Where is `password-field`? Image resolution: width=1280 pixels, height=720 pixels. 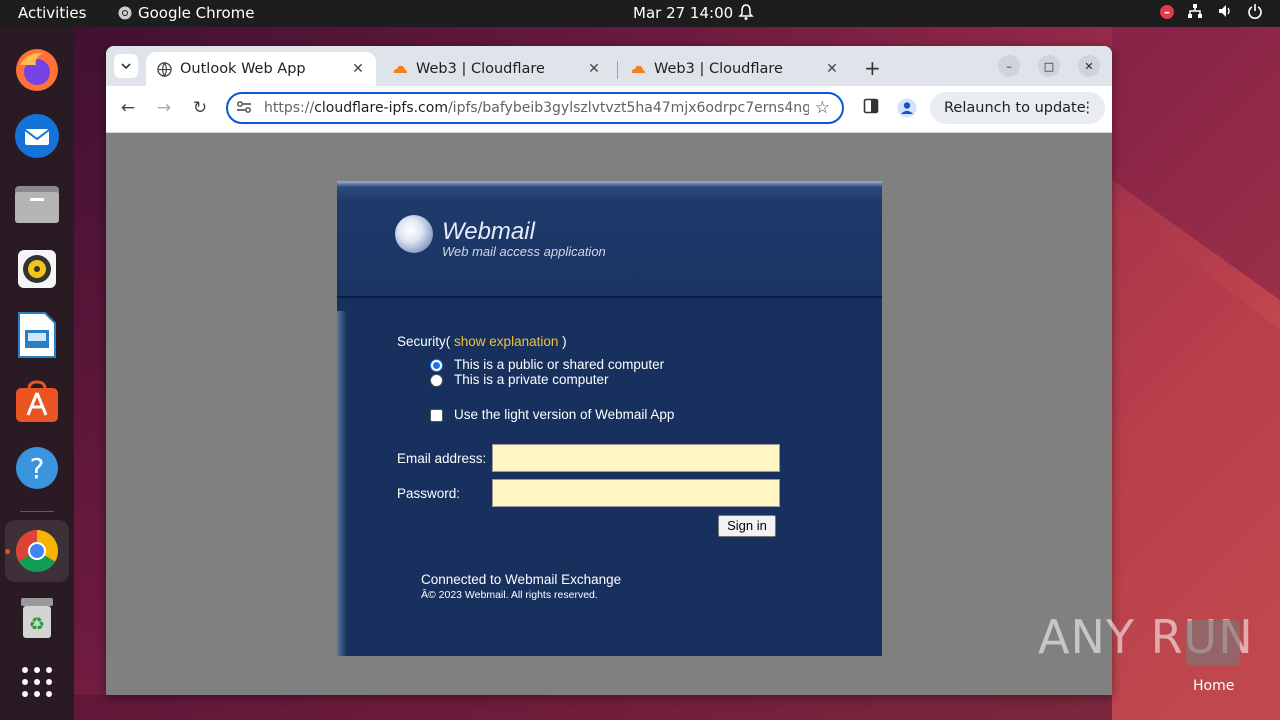 password-field is located at coordinates (636, 493).